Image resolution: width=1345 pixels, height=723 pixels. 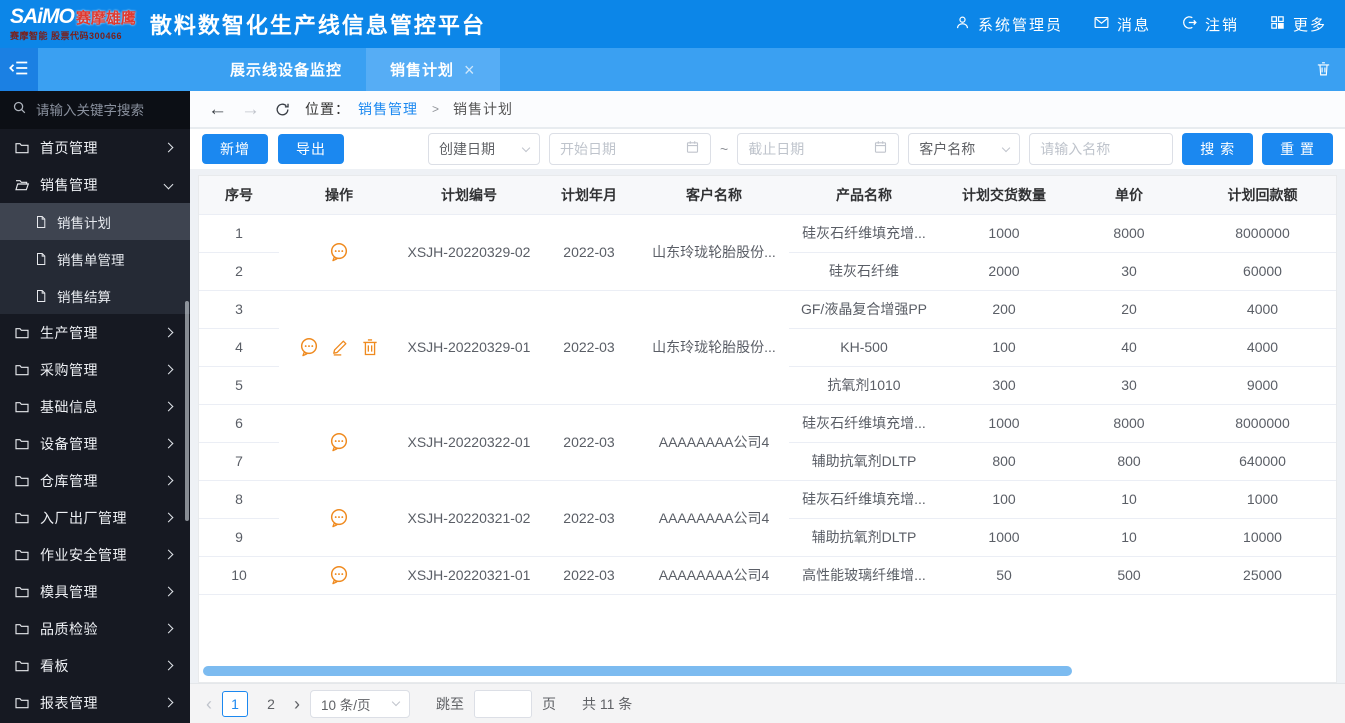 I want to click on sidebar-item: 报表管理, so click(x=95, y=702).